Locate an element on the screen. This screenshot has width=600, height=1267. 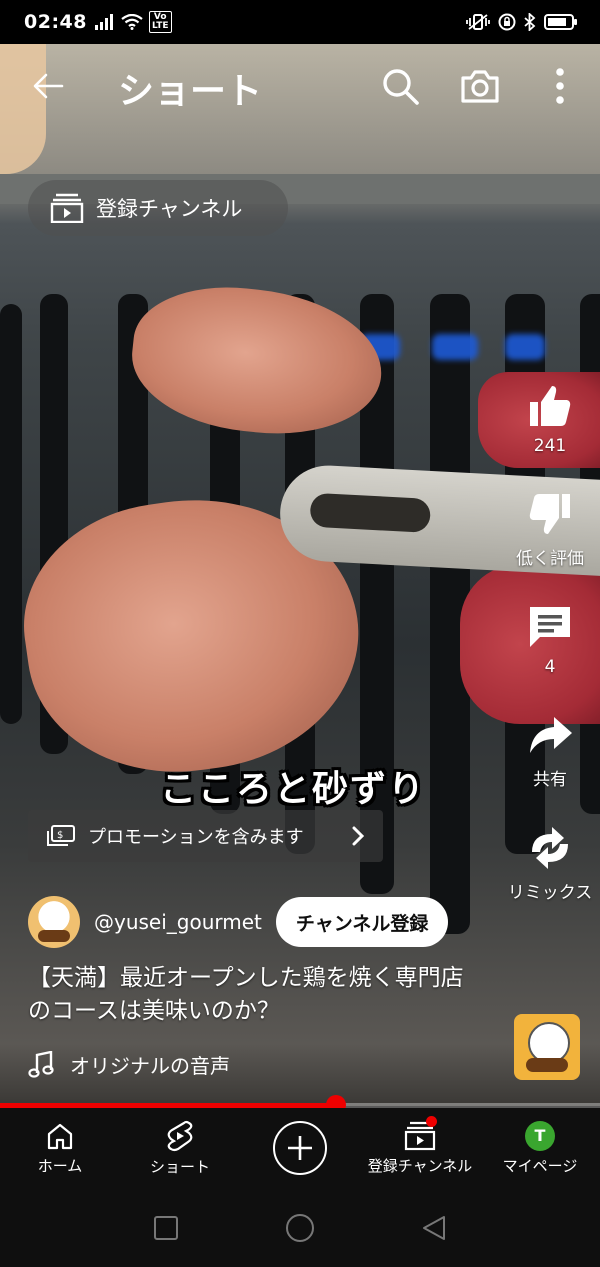
action-rail: 241 低く評価 4 共有 リミックス is located at coordinates (550, 642).